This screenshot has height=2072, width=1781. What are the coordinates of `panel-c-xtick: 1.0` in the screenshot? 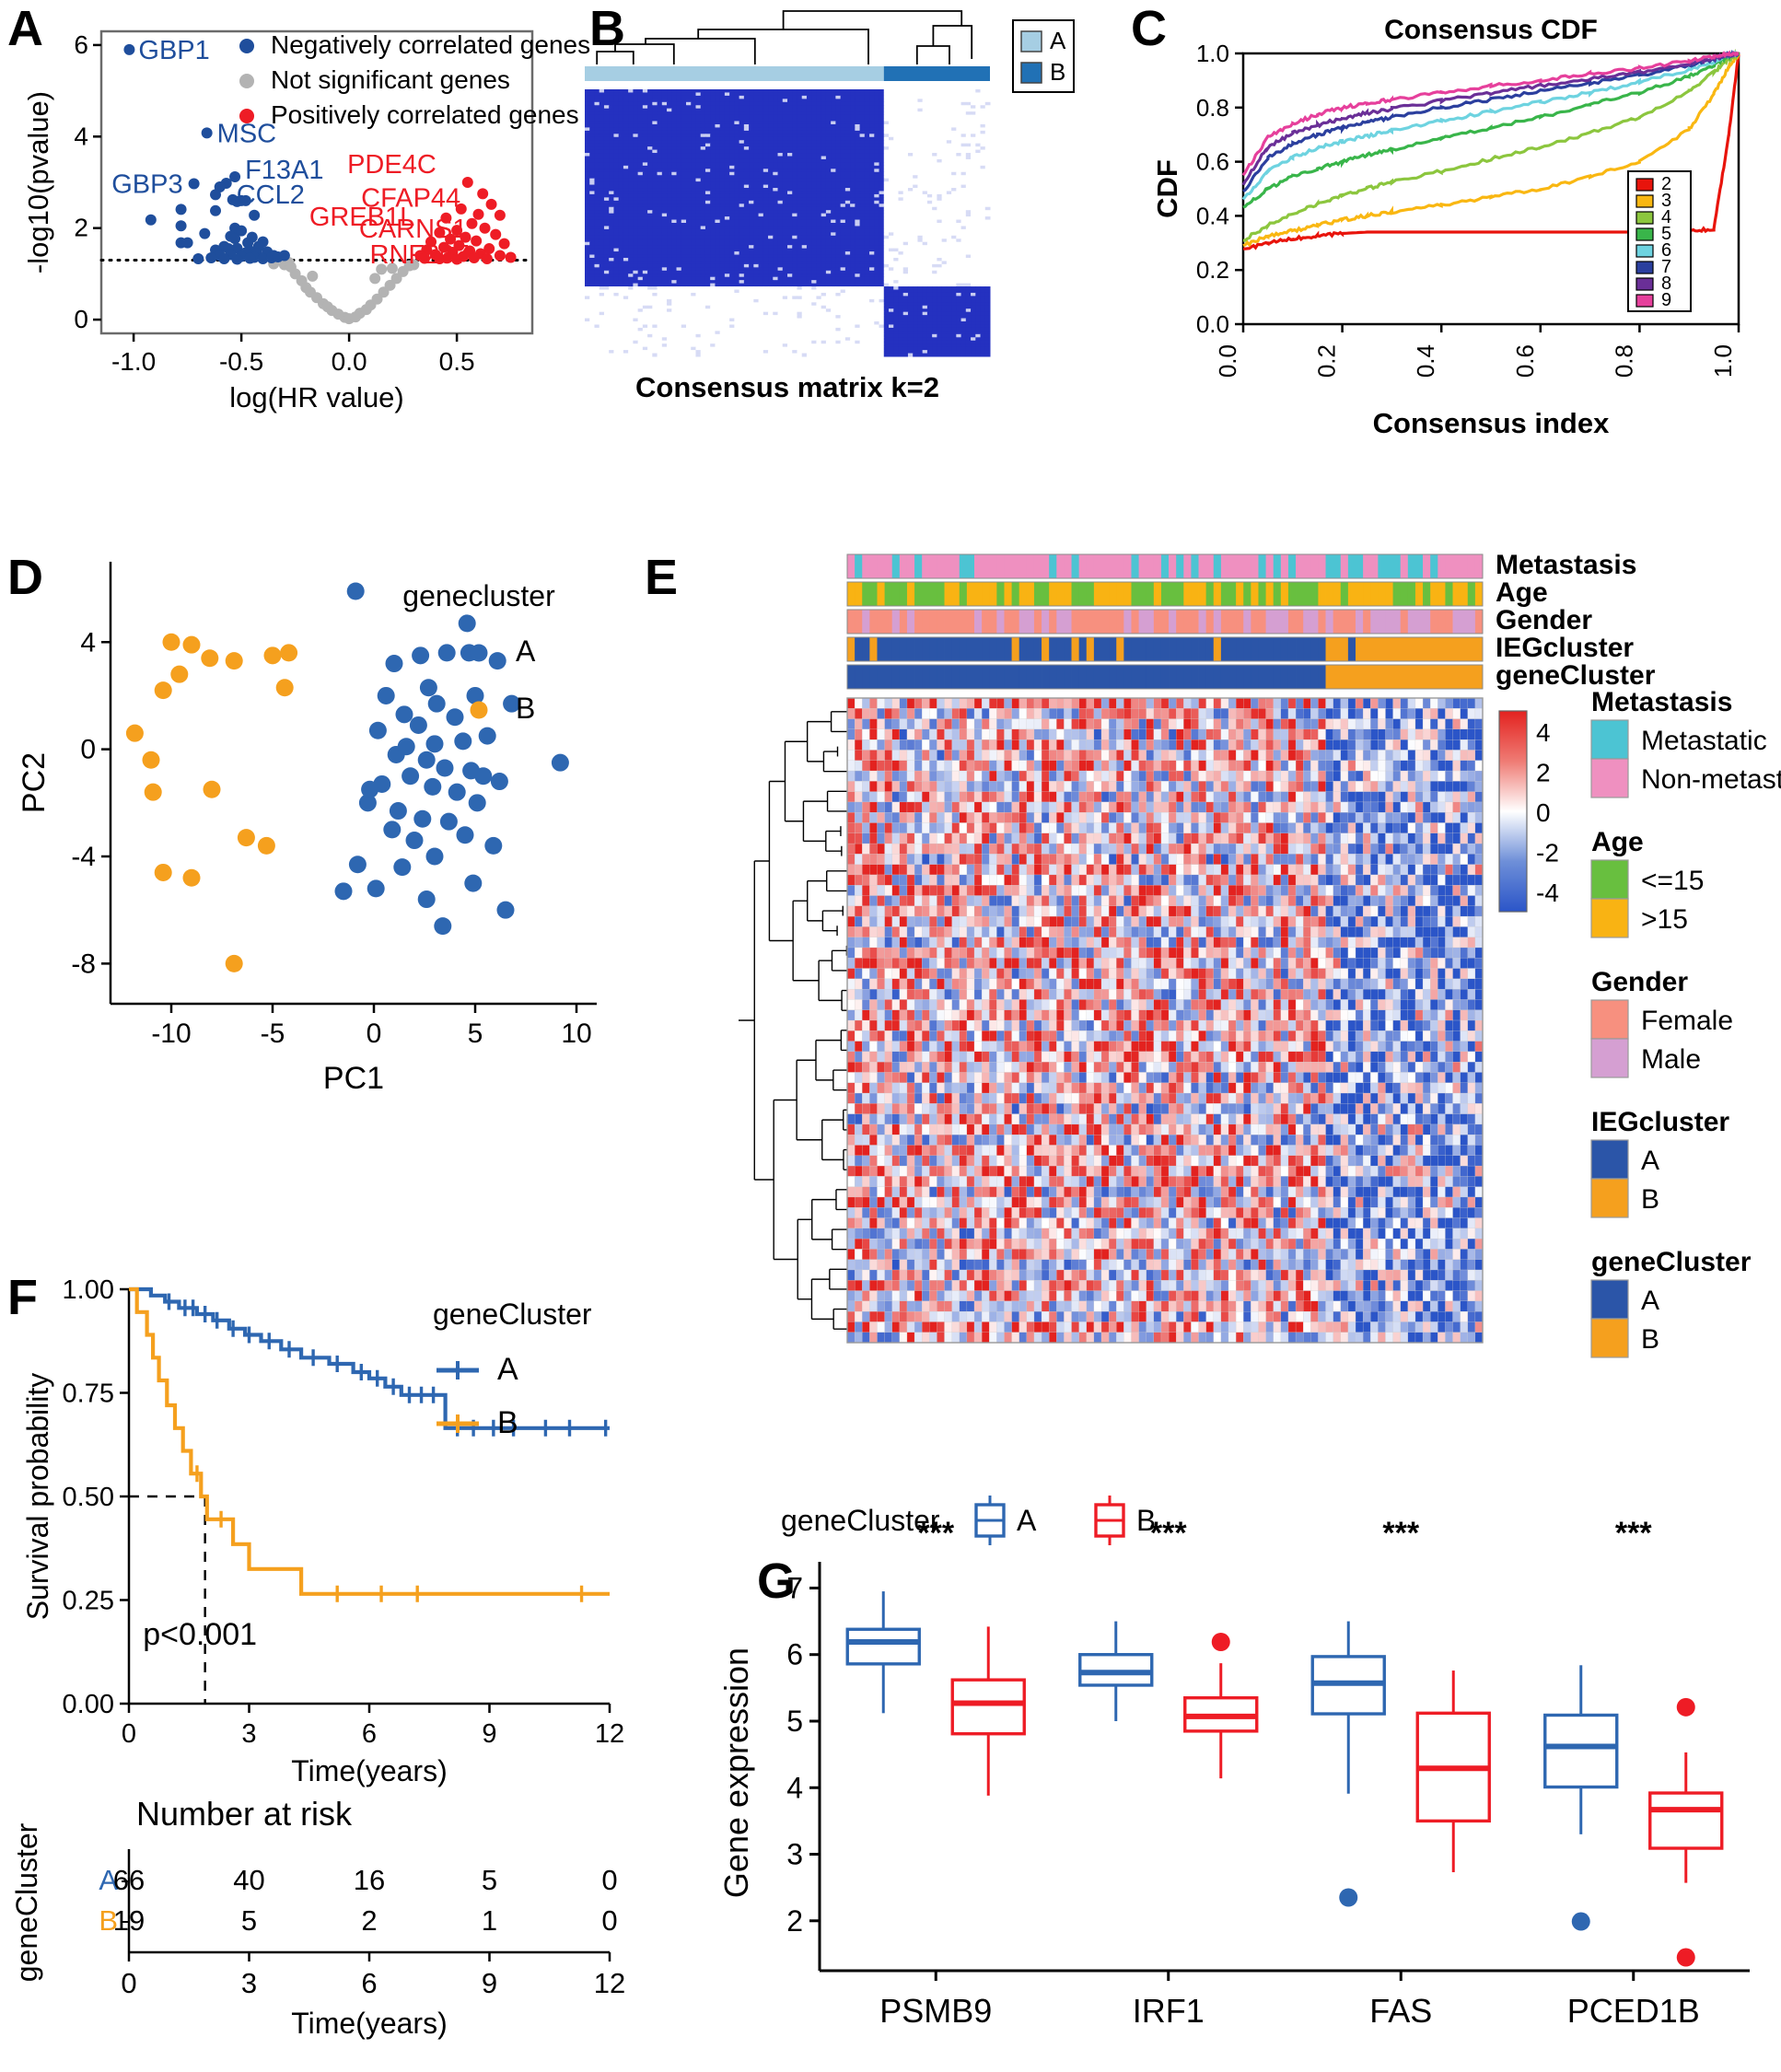 It's located at (1723, 361).